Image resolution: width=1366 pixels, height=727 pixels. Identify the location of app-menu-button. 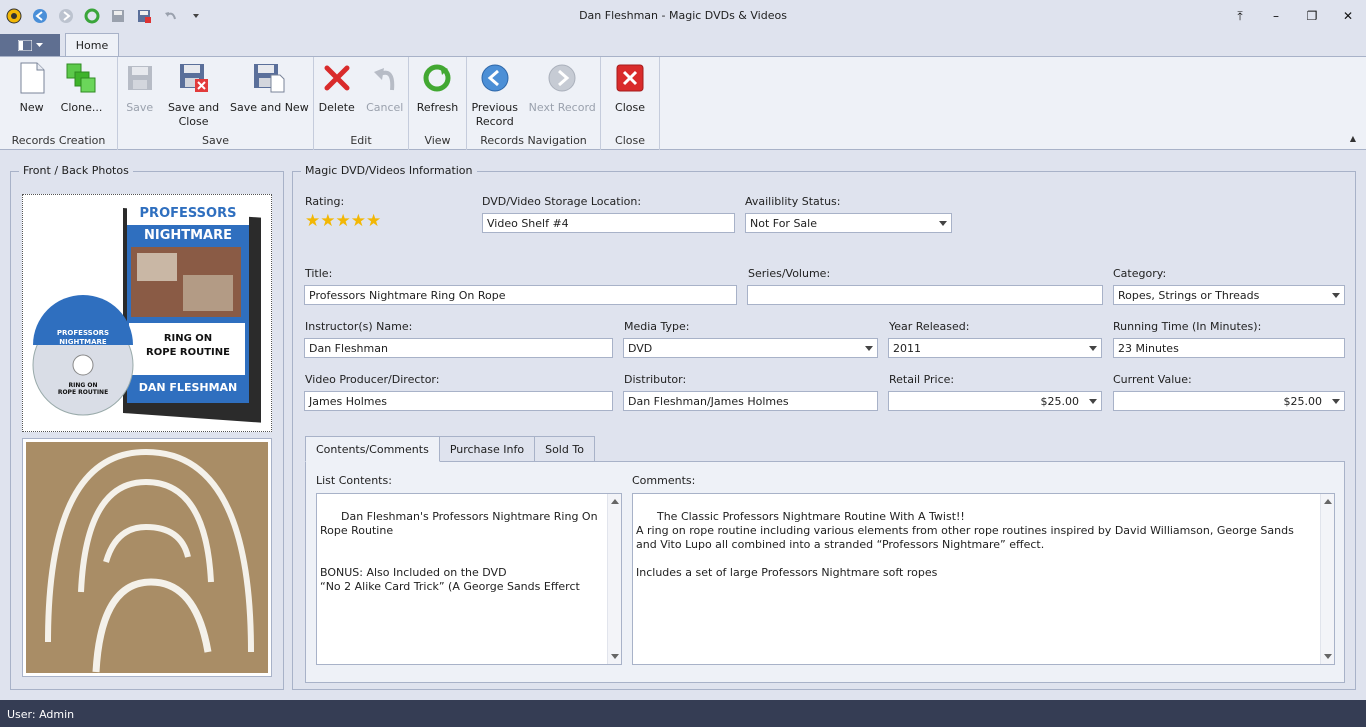
(30, 45).